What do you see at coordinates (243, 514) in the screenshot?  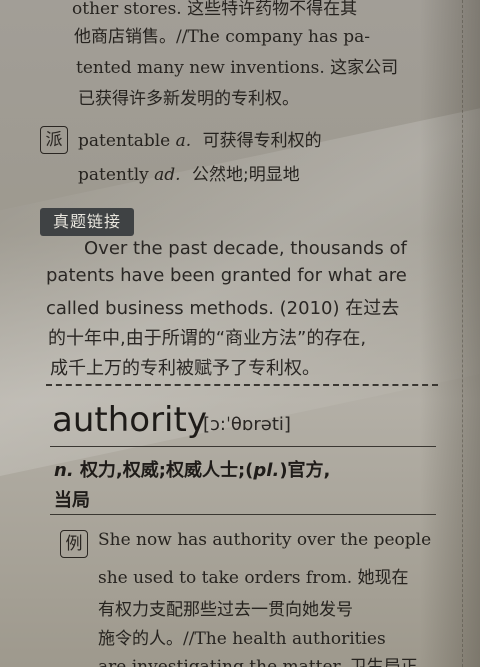 I see `definition-underline` at bounding box center [243, 514].